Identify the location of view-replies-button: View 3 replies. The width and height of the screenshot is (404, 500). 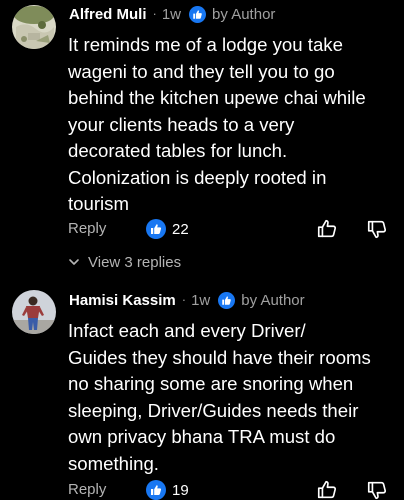
(124, 262).